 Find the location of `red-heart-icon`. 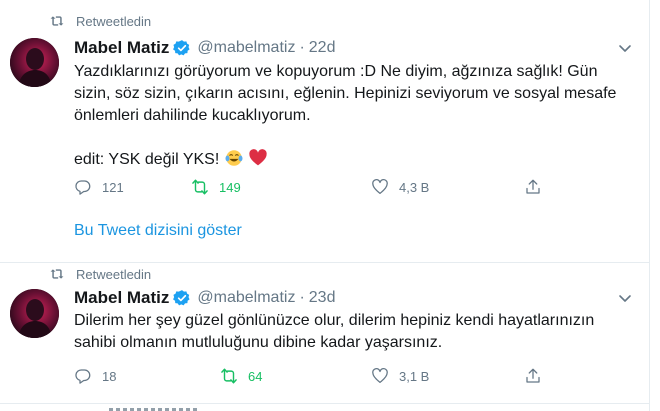

red-heart-icon is located at coordinates (258, 157).